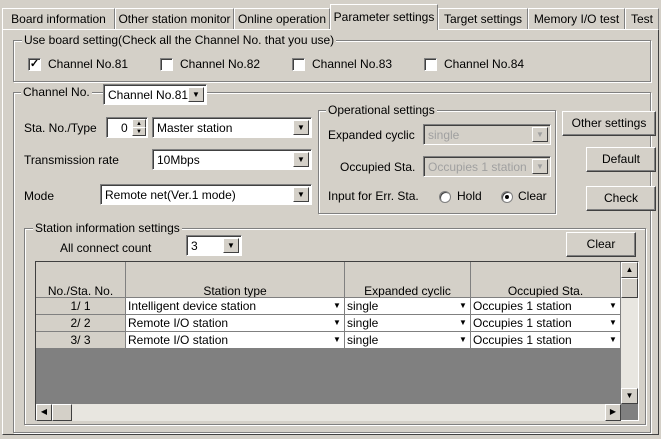 Image resolution: width=661 pixels, height=439 pixels. I want to click on tab-label: Online operation, so click(282, 19).